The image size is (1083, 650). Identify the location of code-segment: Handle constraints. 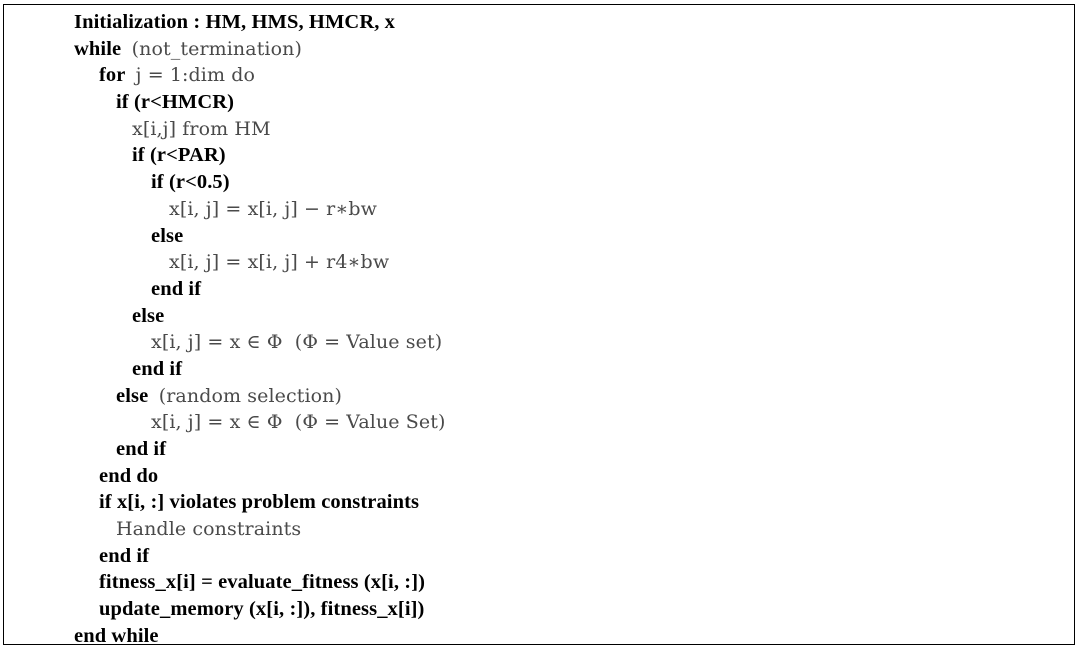
(209, 529).